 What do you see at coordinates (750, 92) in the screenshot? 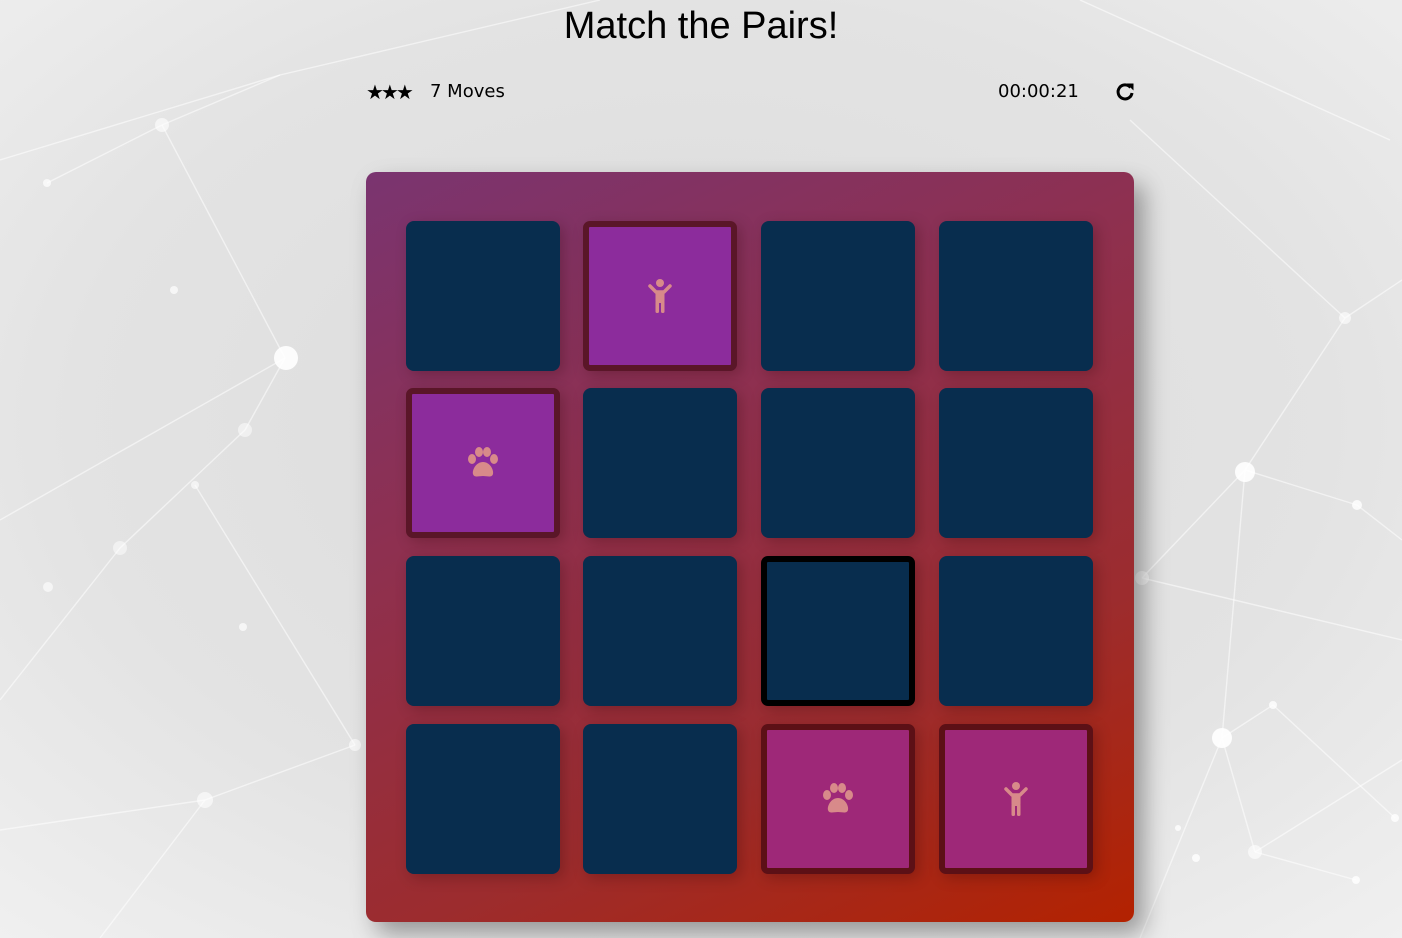
I see `score-panel: ★★★ 7 Moves 00:00:21` at bounding box center [750, 92].